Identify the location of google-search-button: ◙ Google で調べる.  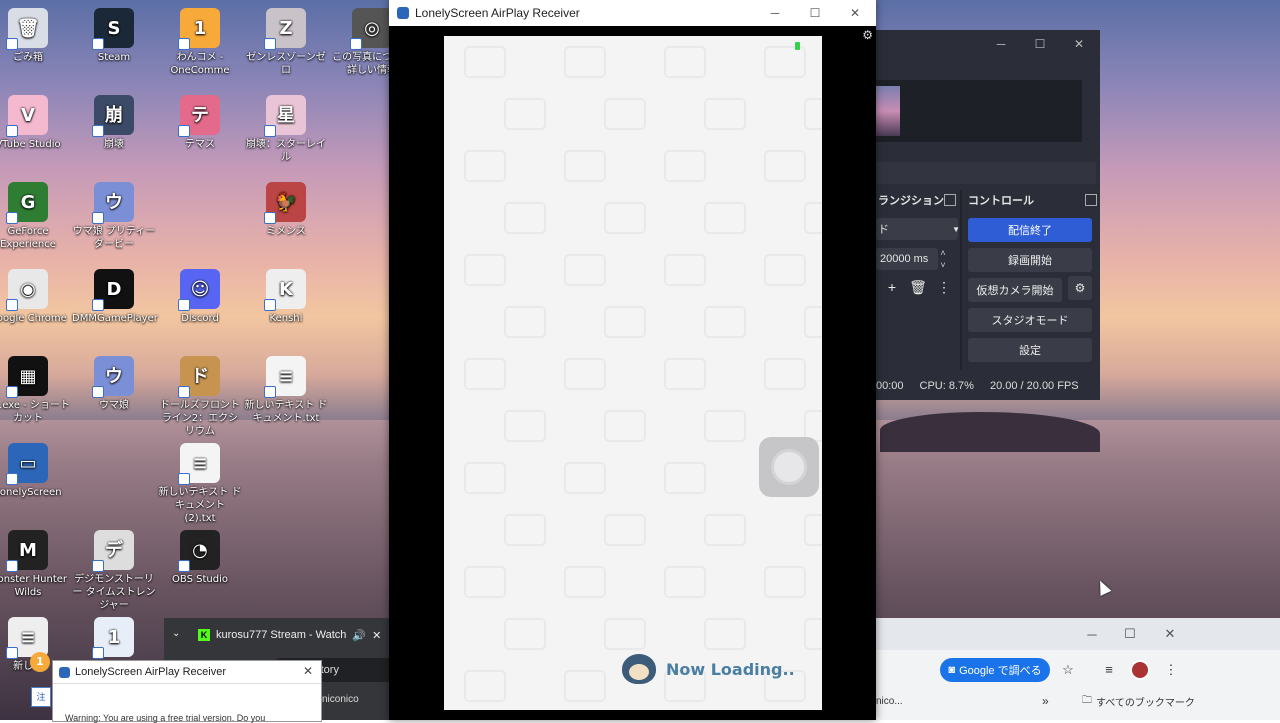
(995, 670).